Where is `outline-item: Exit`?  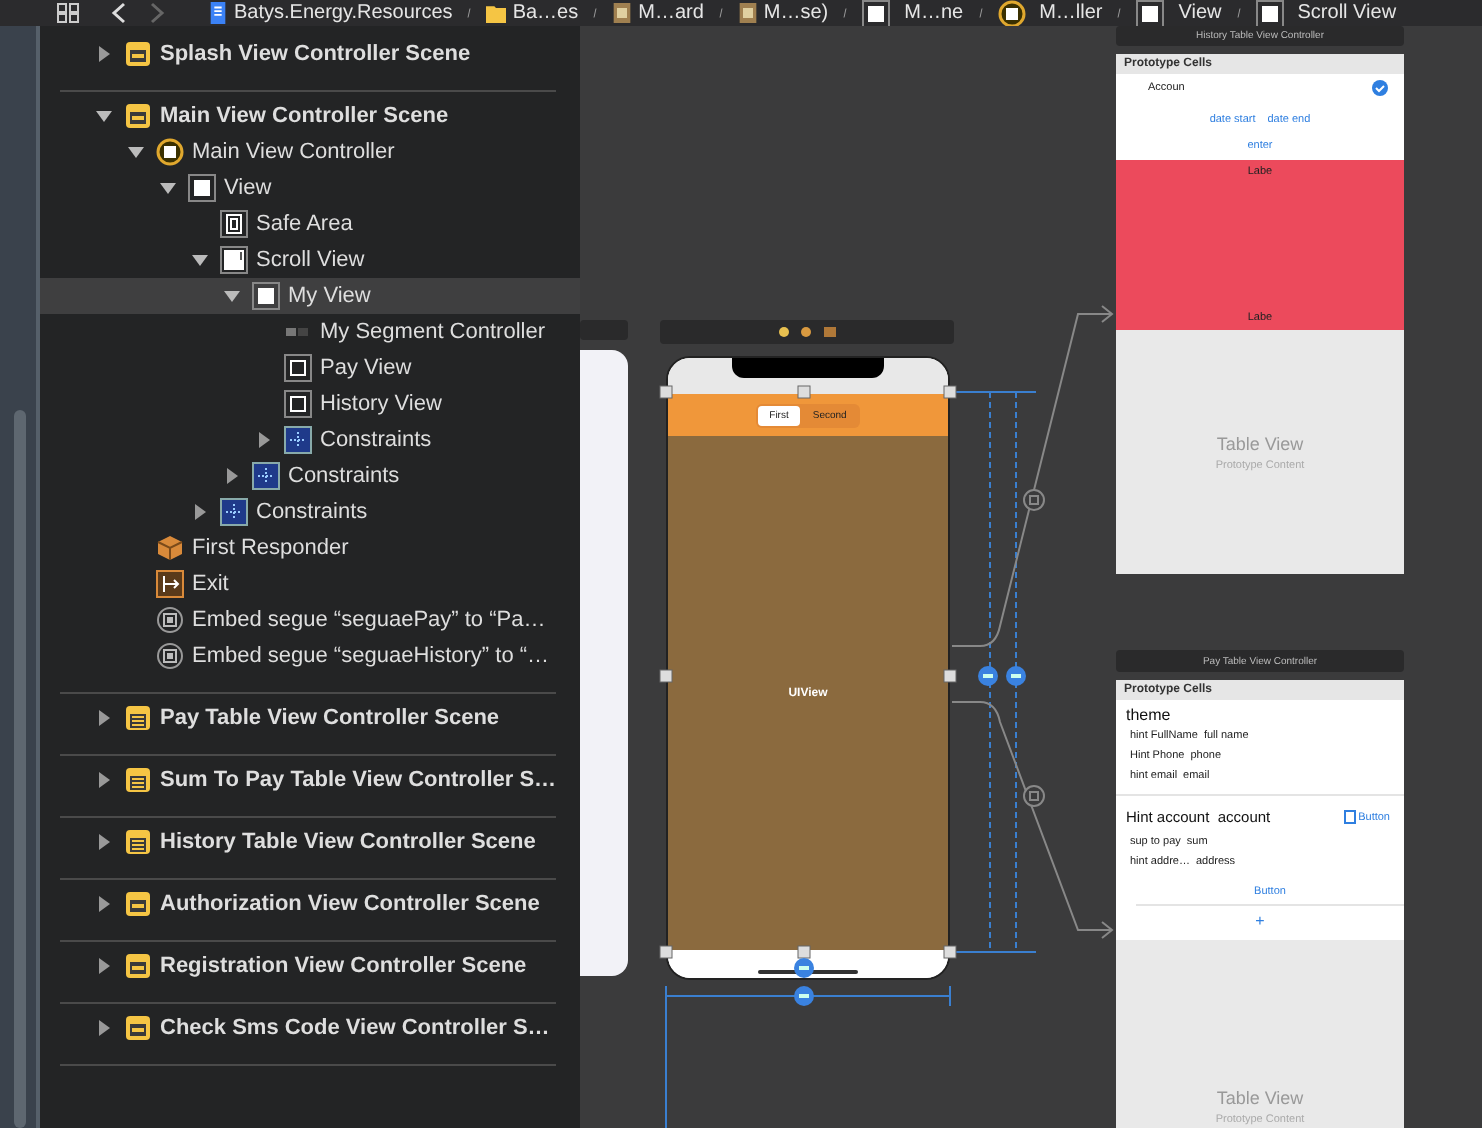
outline-item: Exit is located at coordinates (310, 584).